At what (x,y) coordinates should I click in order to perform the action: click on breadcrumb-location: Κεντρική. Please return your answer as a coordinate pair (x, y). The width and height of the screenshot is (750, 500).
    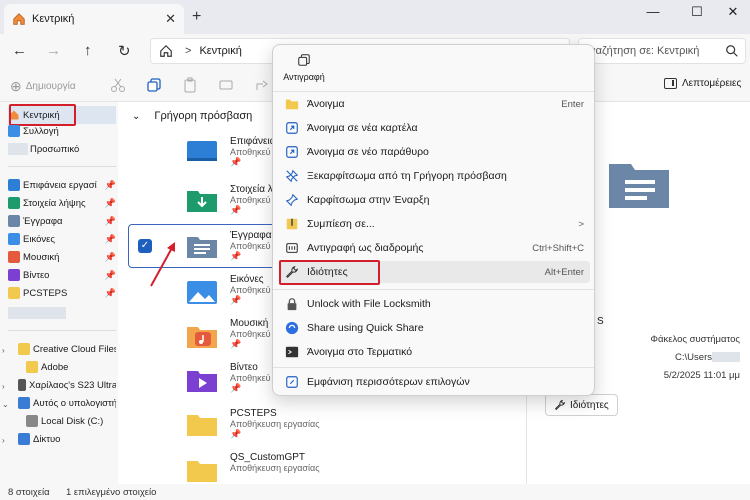
    Looking at the image, I should click on (220, 51).